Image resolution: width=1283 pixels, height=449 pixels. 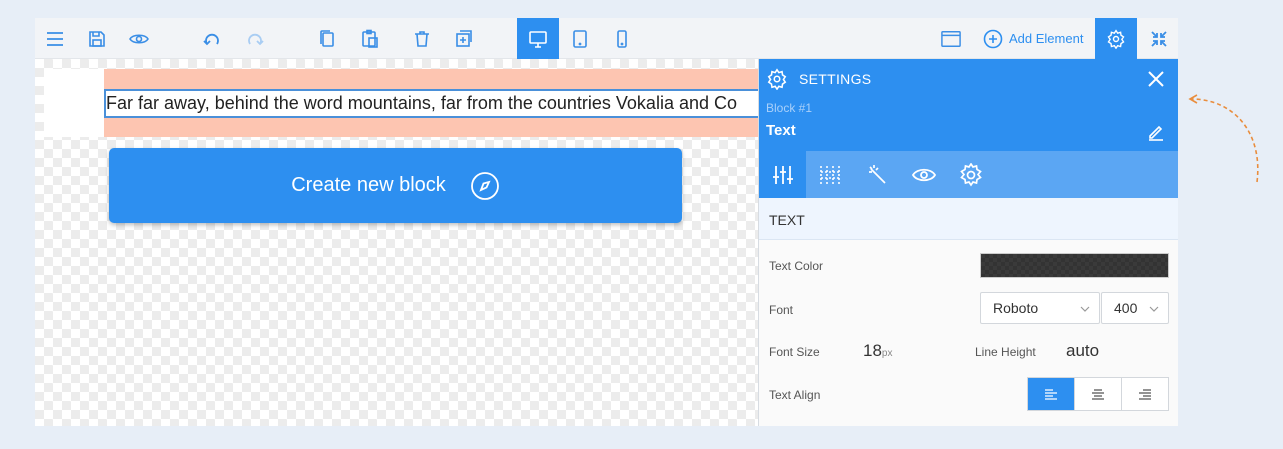 What do you see at coordinates (1040, 308) in the screenshot?
I see `font-family-select: Roboto` at bounding box center [1040, 308].